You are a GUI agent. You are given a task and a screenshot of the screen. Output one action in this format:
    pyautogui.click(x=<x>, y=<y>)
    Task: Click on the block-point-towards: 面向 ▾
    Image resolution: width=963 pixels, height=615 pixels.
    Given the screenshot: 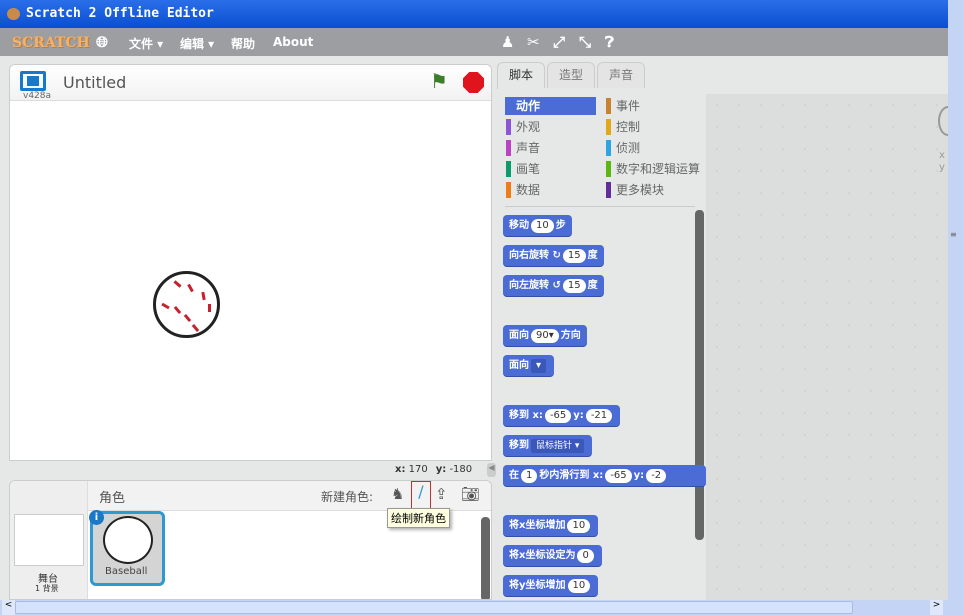 What is the action you would take?
    pyautogui.click(x=529, y=366)
    